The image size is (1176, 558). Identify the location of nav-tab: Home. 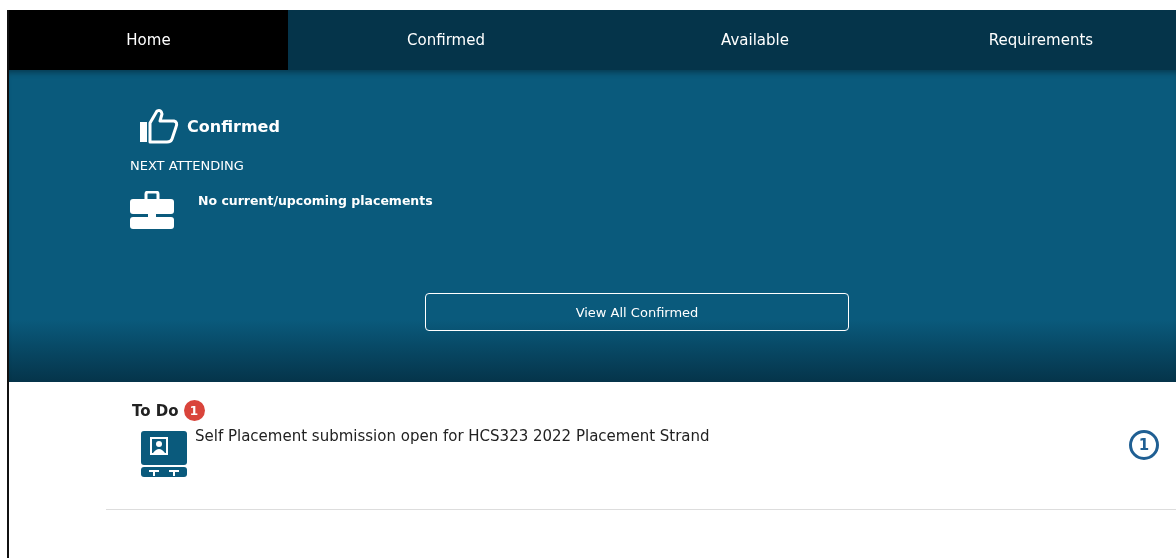
(148, 40).